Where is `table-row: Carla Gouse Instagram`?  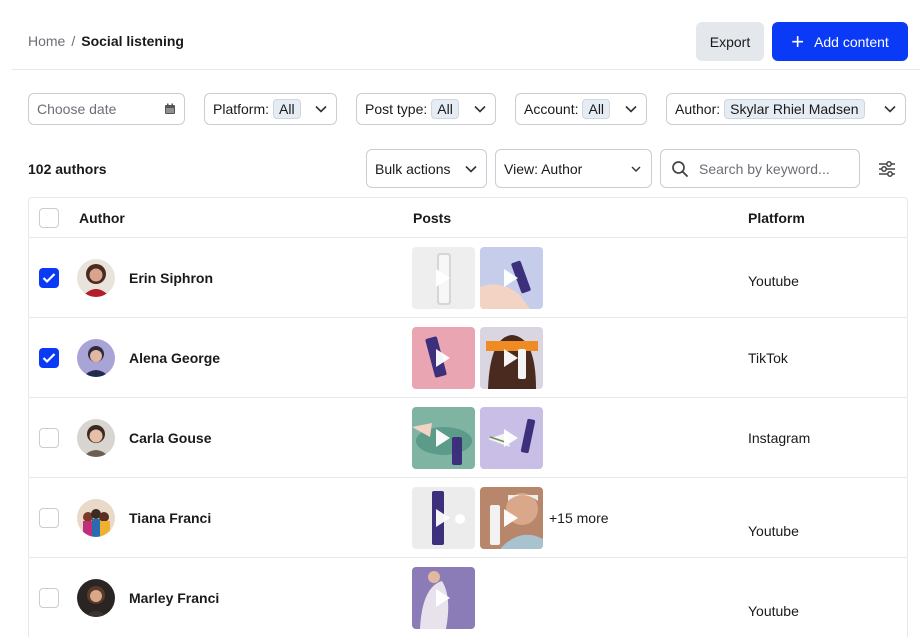 table-row: Carla Gouse Instagram is located at coordinates (468, 438).